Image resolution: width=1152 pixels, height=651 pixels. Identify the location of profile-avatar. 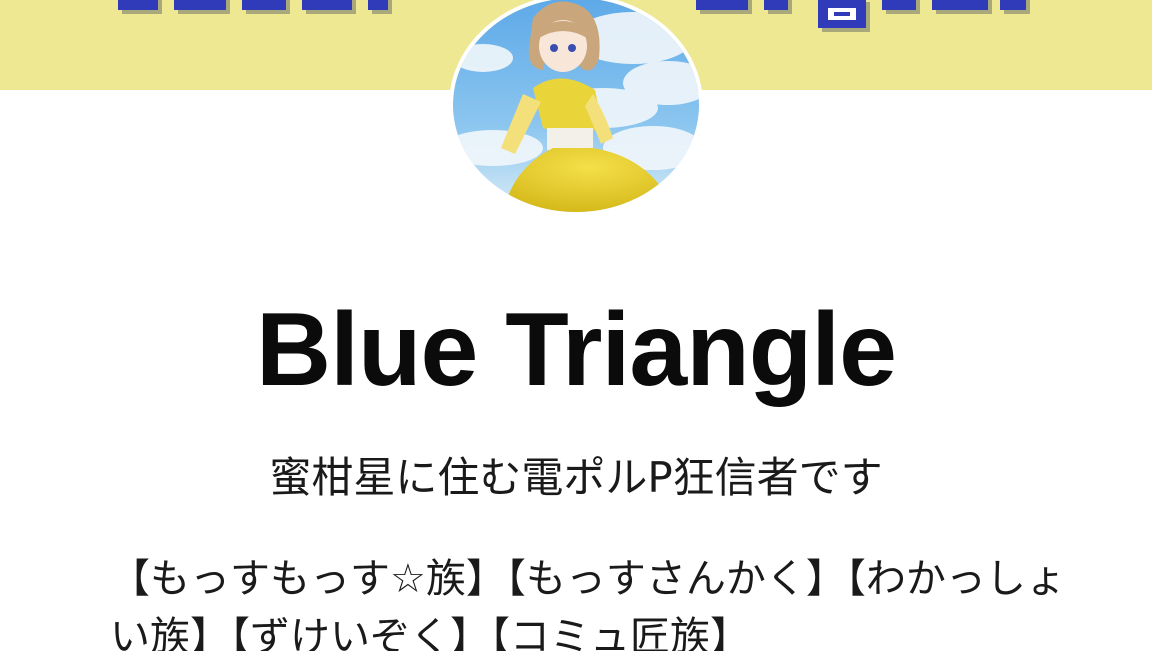
(576, 108).